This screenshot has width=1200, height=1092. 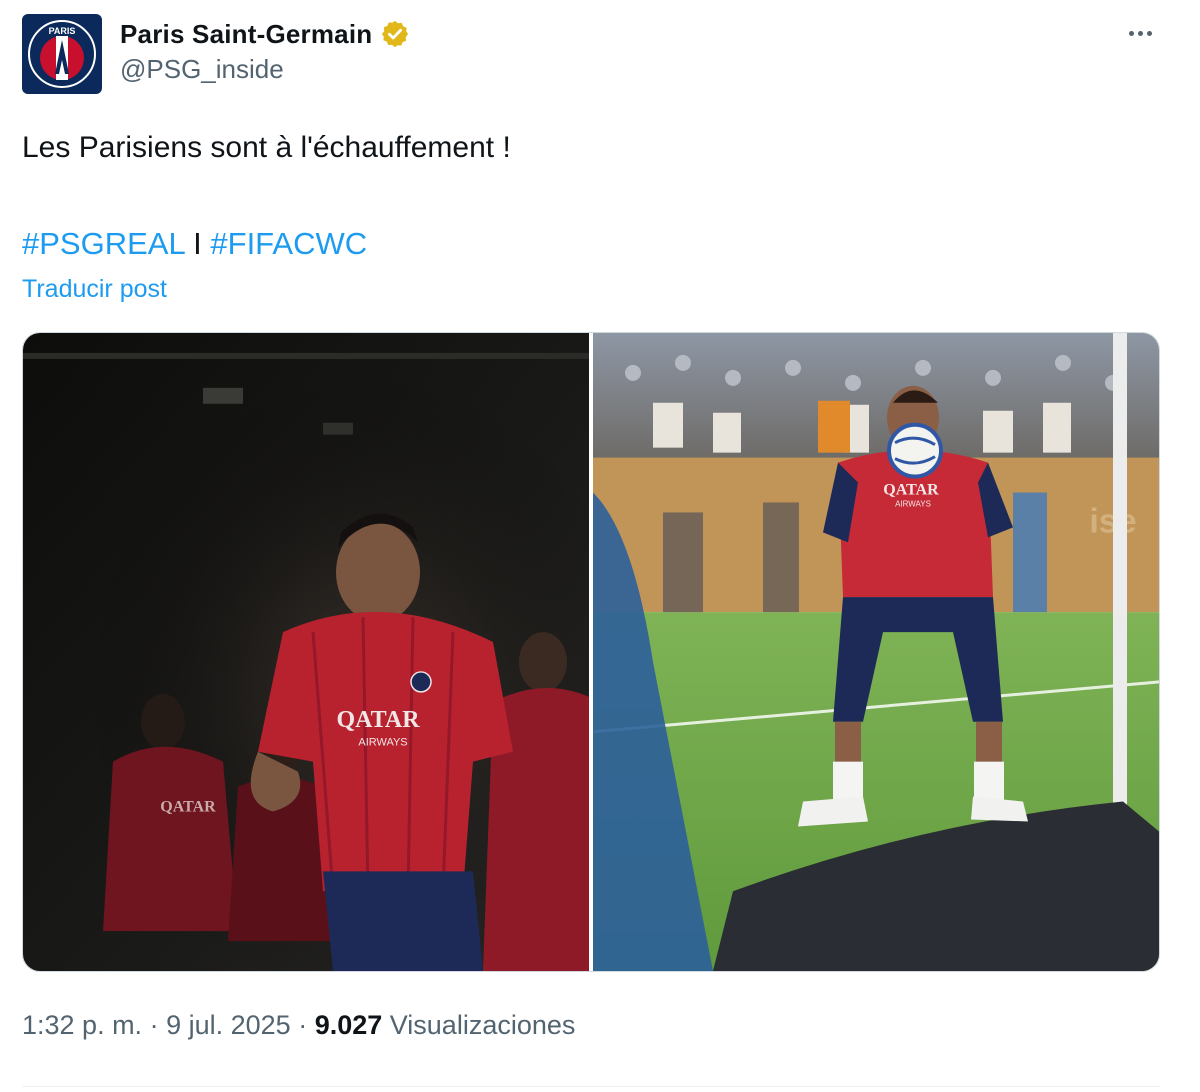 I want to click on bg-shirt-sponsor-line1: QATAR, so click(x=188, y=807).